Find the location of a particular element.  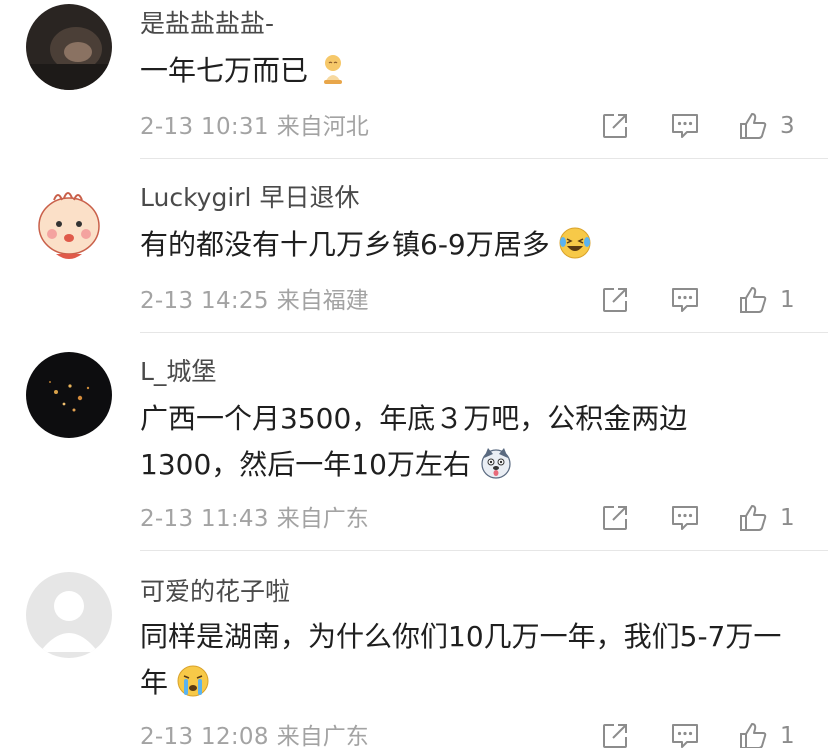

comment-text: 有的都没有十几万乡镇6-9万居多 is located at coordinates (470, 245).